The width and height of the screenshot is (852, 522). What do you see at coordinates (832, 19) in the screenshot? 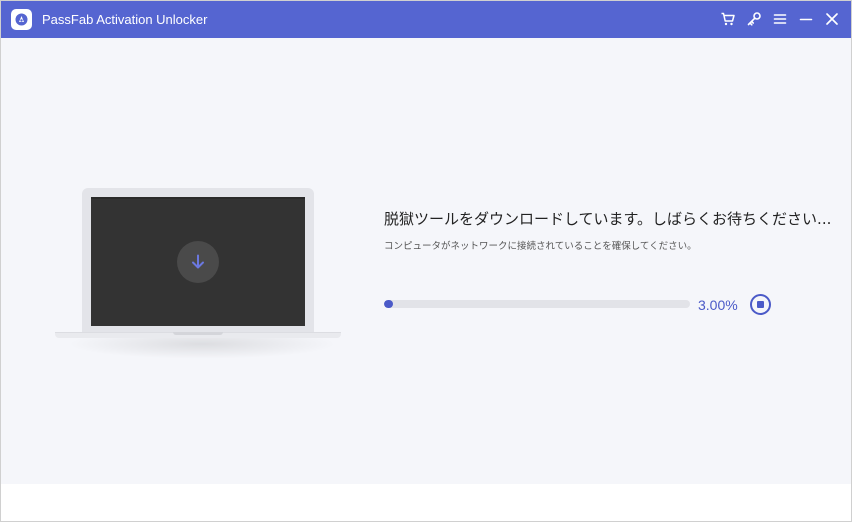
I see `close-icon` at bounding box center [832, 19].